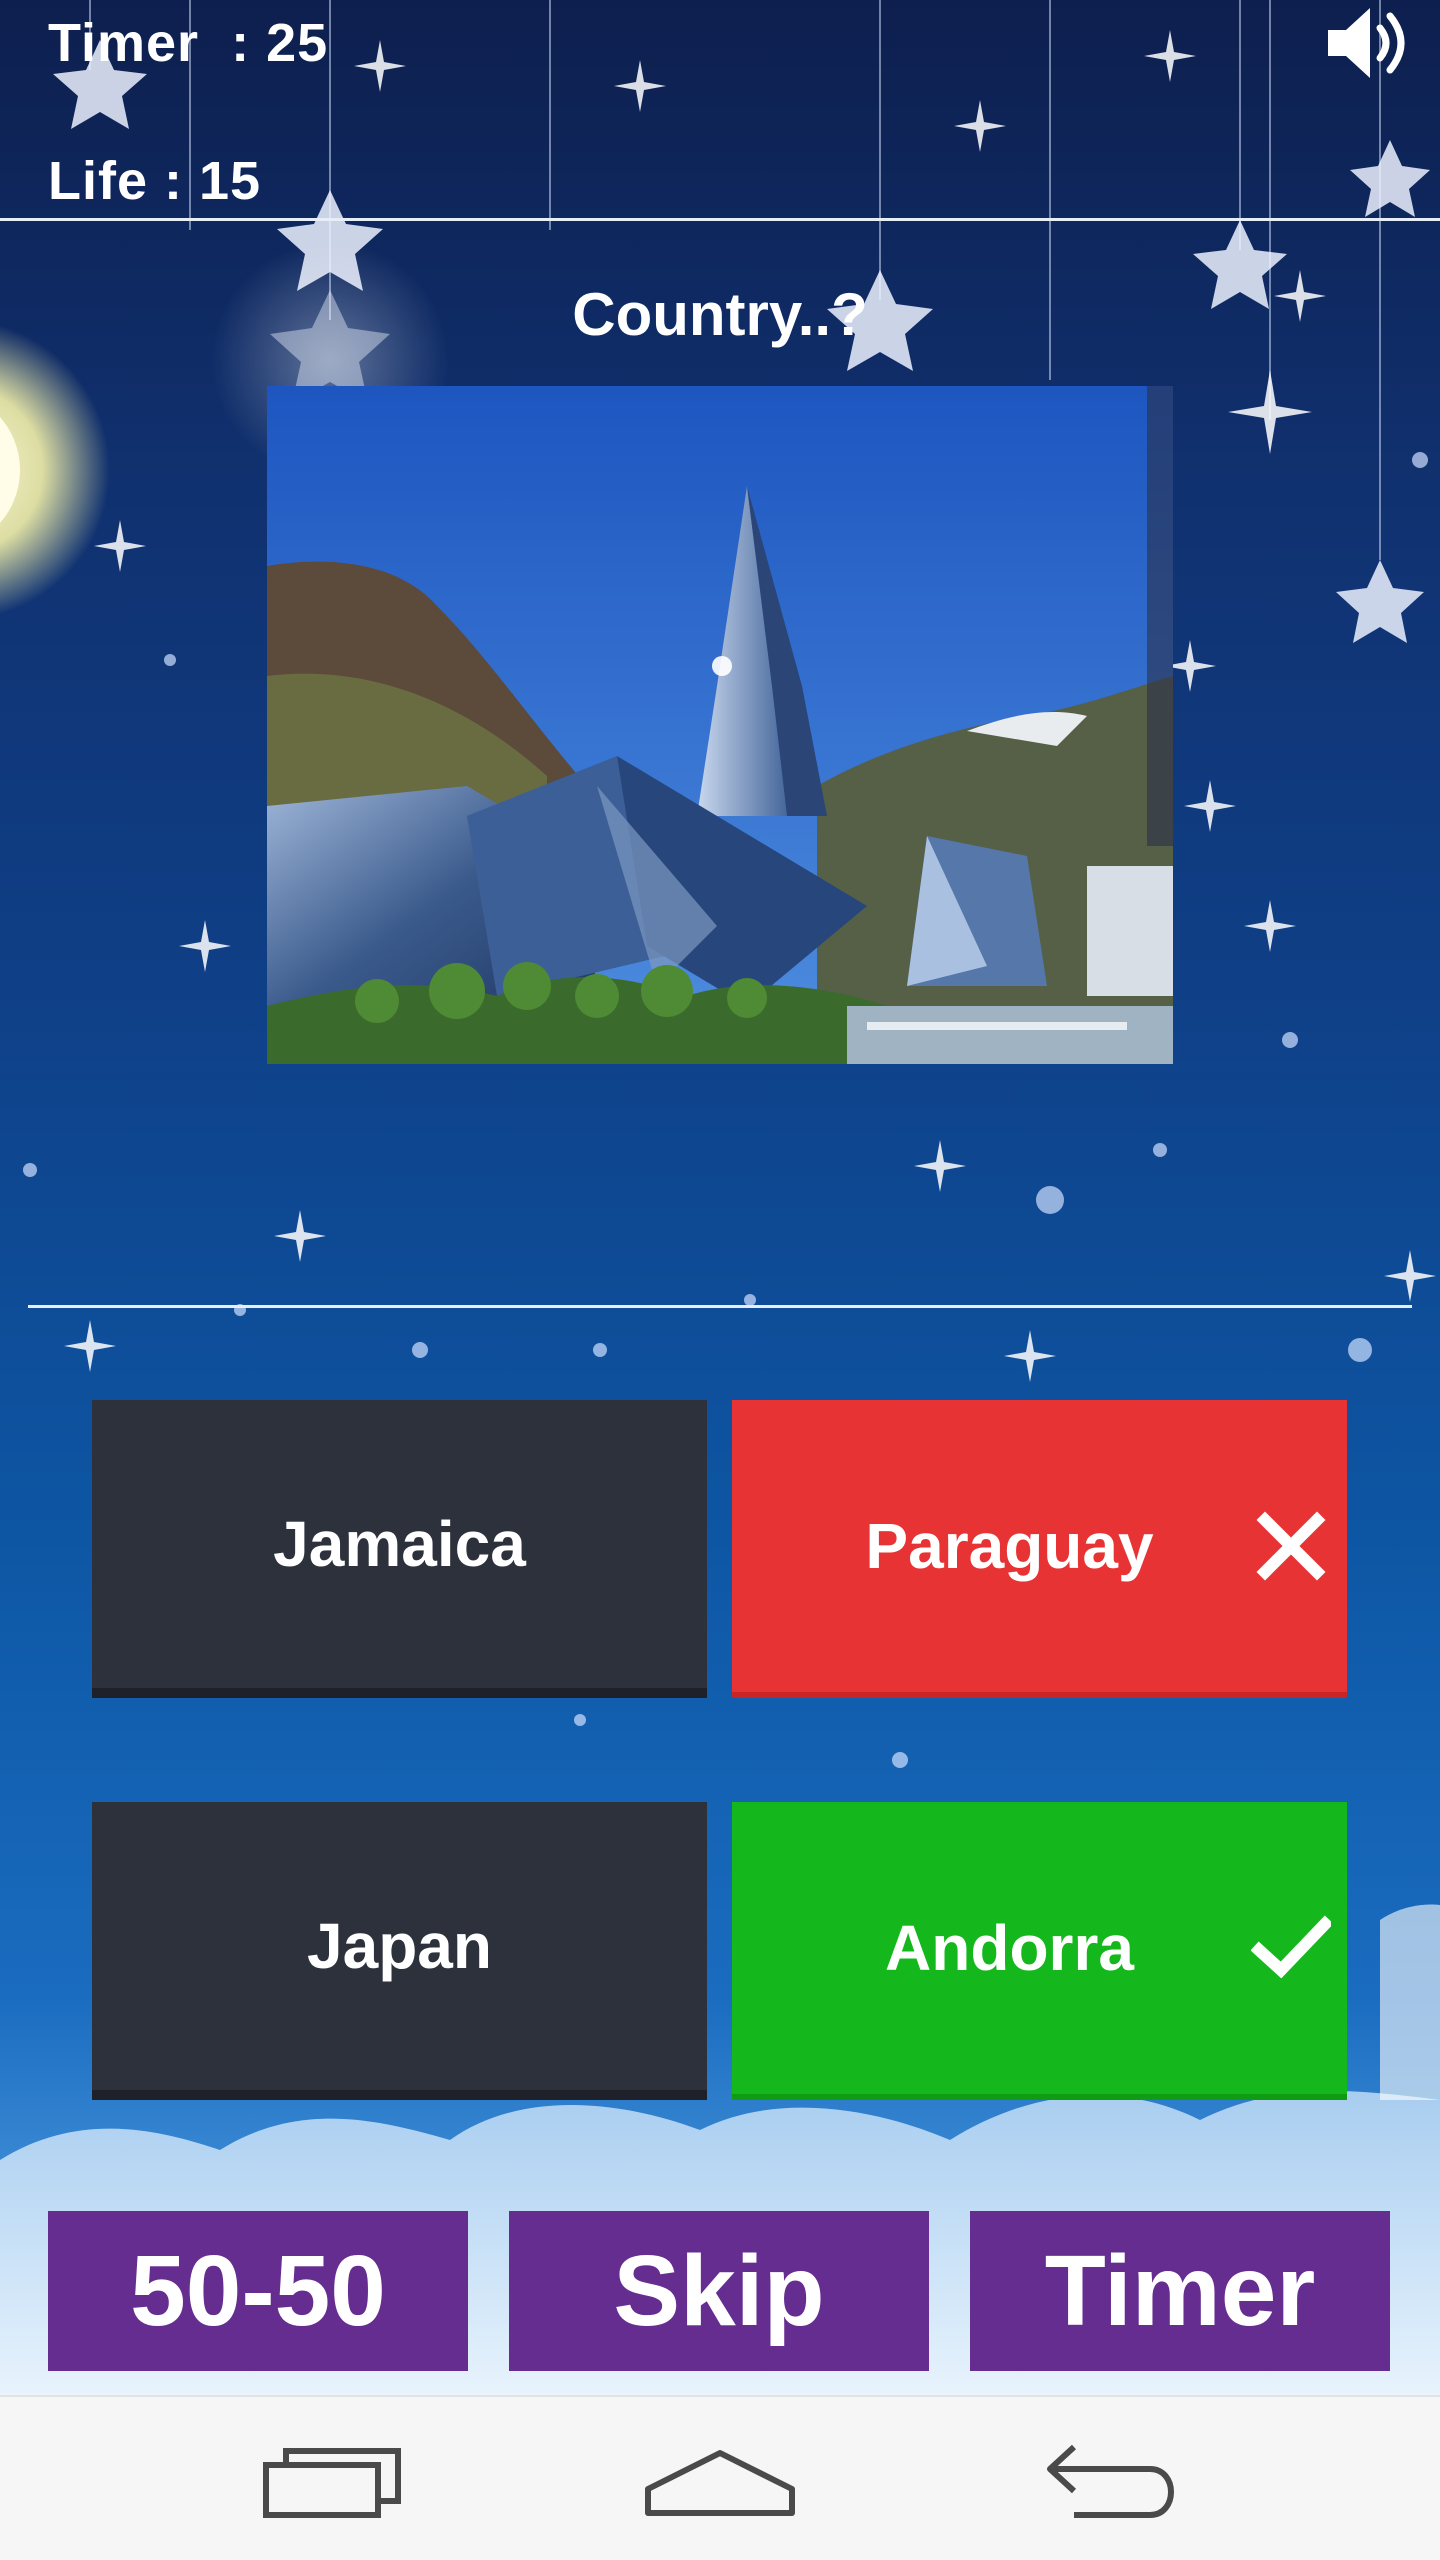  Describe the element at coordinates (720, 1306) in the screenshot. I see `answers-divider` at that location.